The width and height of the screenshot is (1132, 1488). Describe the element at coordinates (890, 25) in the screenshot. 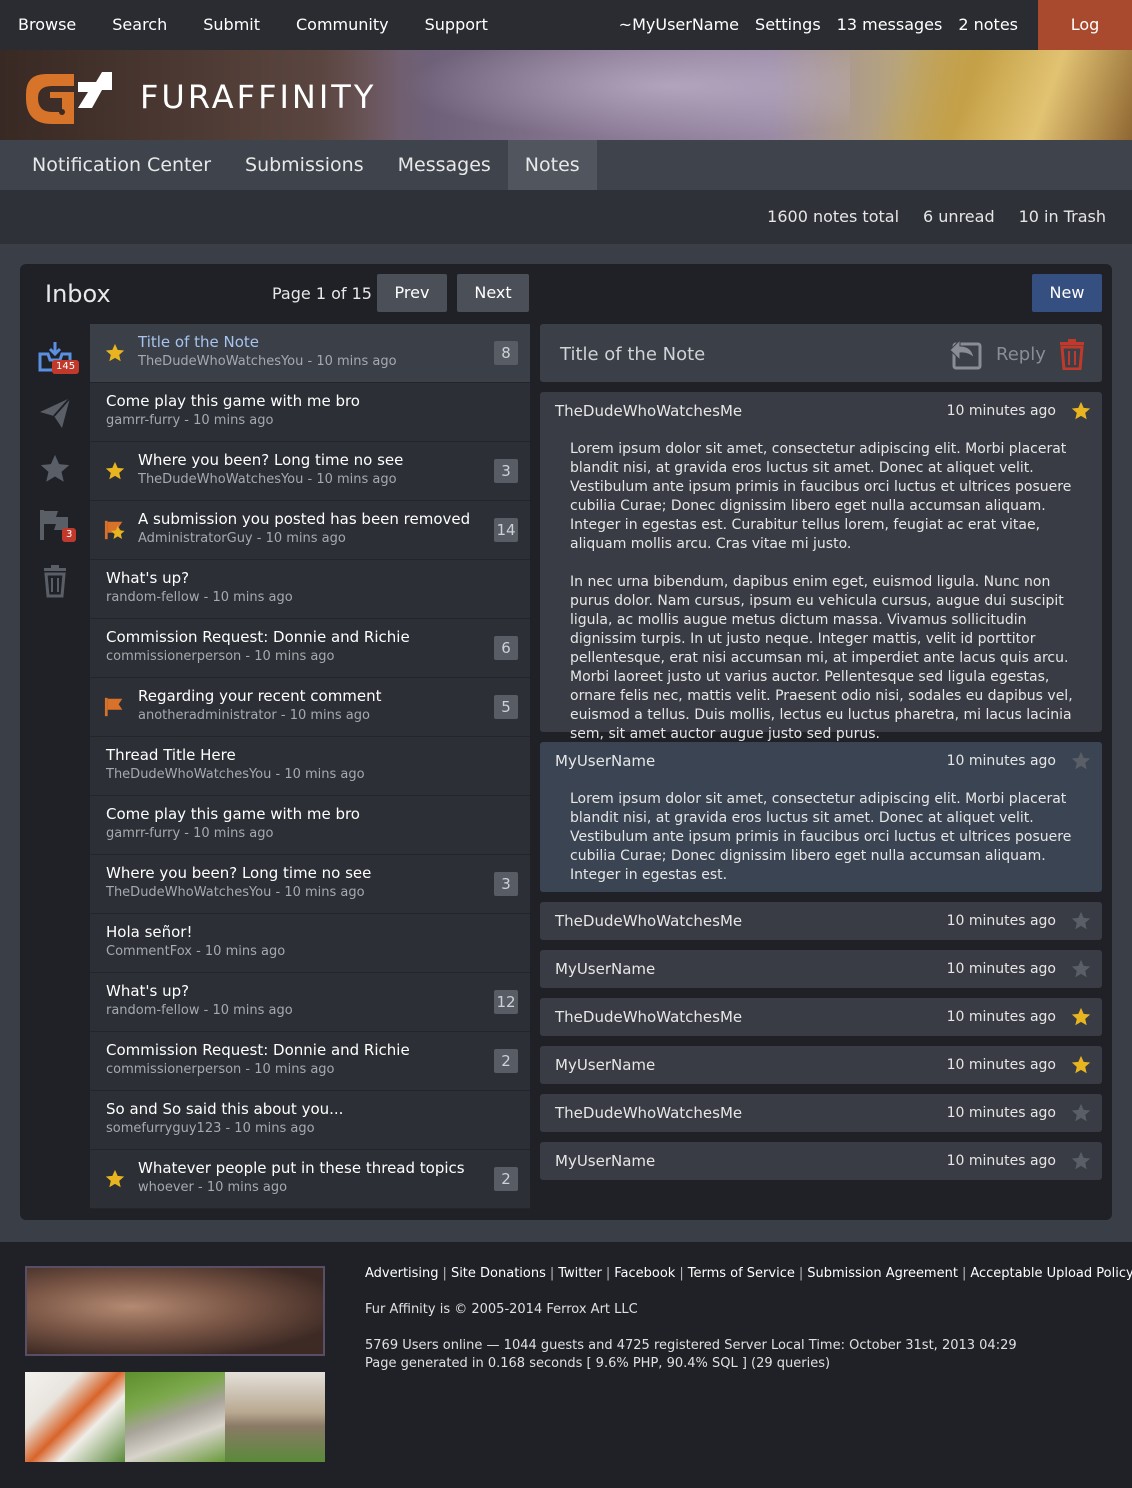

I see `messages-link: 13 messages` at that location.